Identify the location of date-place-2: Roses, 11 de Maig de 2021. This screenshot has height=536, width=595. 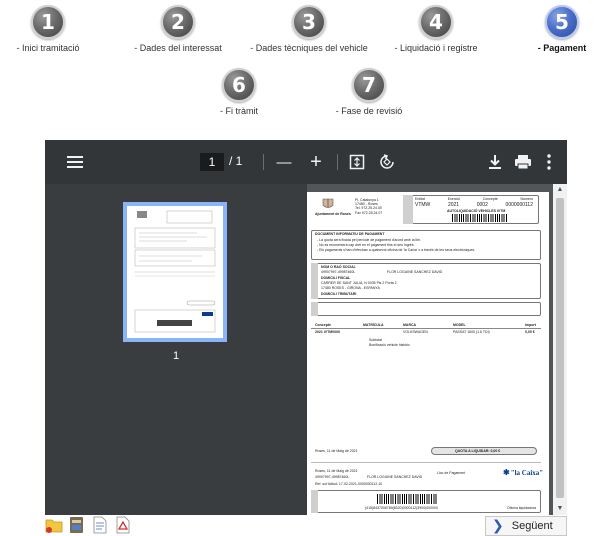
(336, 471).